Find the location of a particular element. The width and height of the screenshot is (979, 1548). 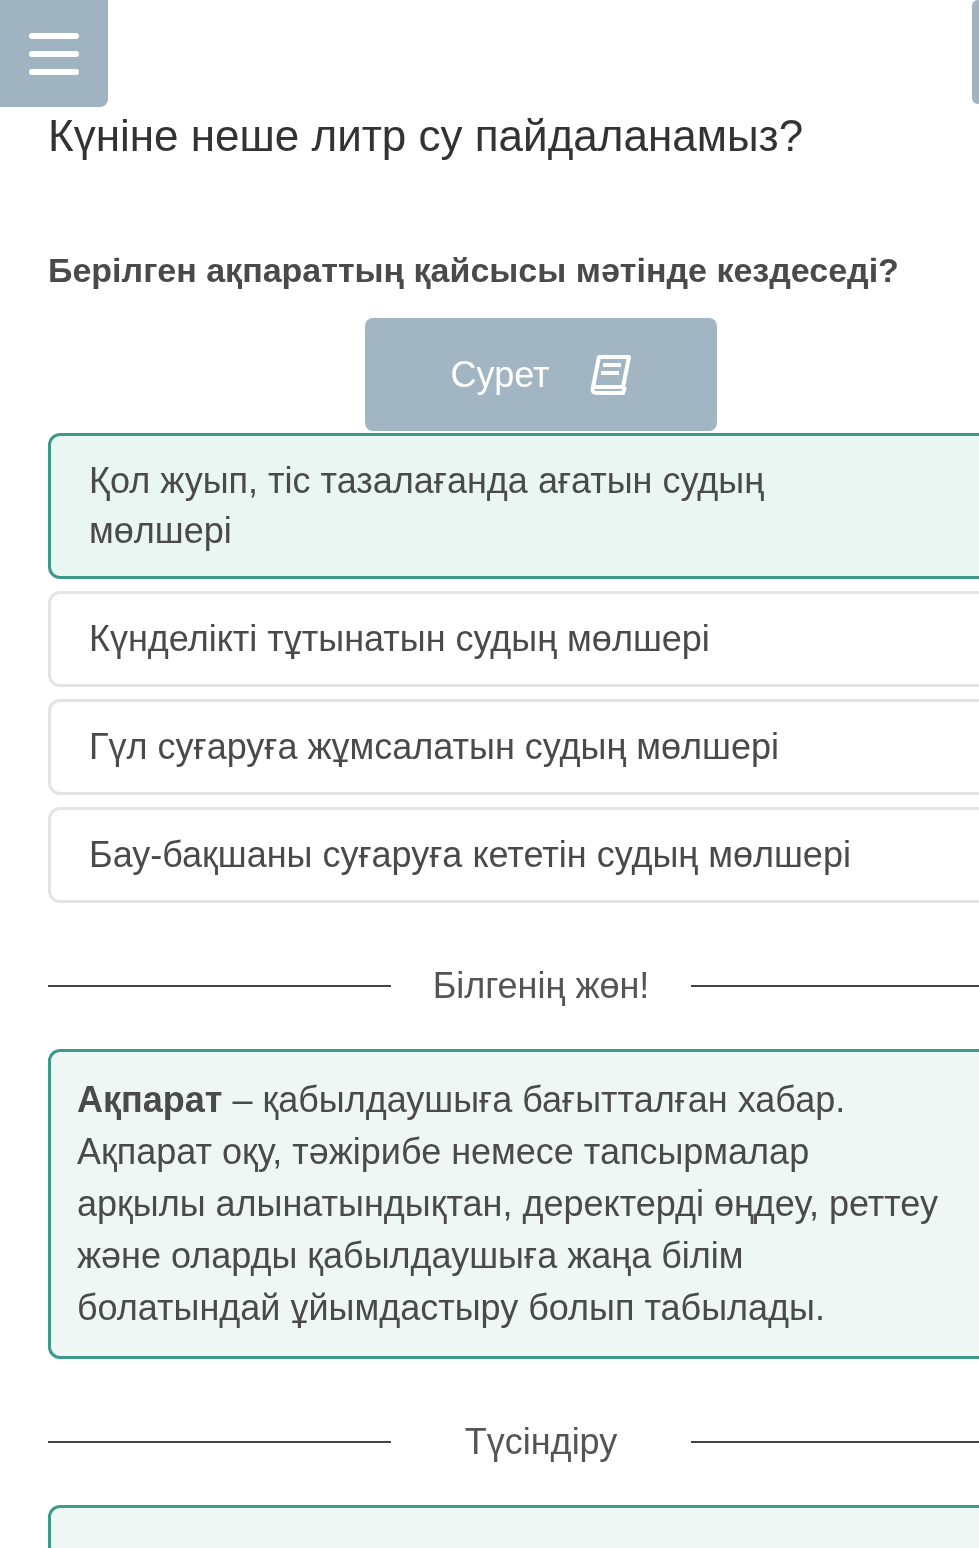

book-icon is located at coordinates (610, 374).